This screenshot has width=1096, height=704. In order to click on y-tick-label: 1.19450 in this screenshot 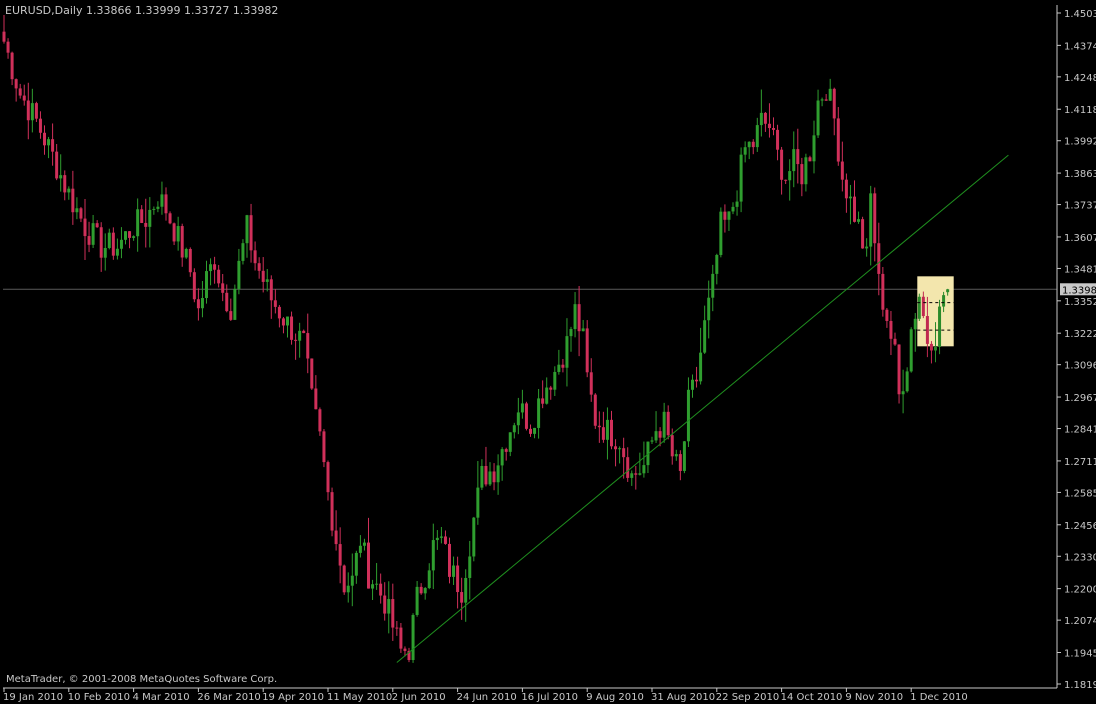, I will do `click(1080, 654)`.